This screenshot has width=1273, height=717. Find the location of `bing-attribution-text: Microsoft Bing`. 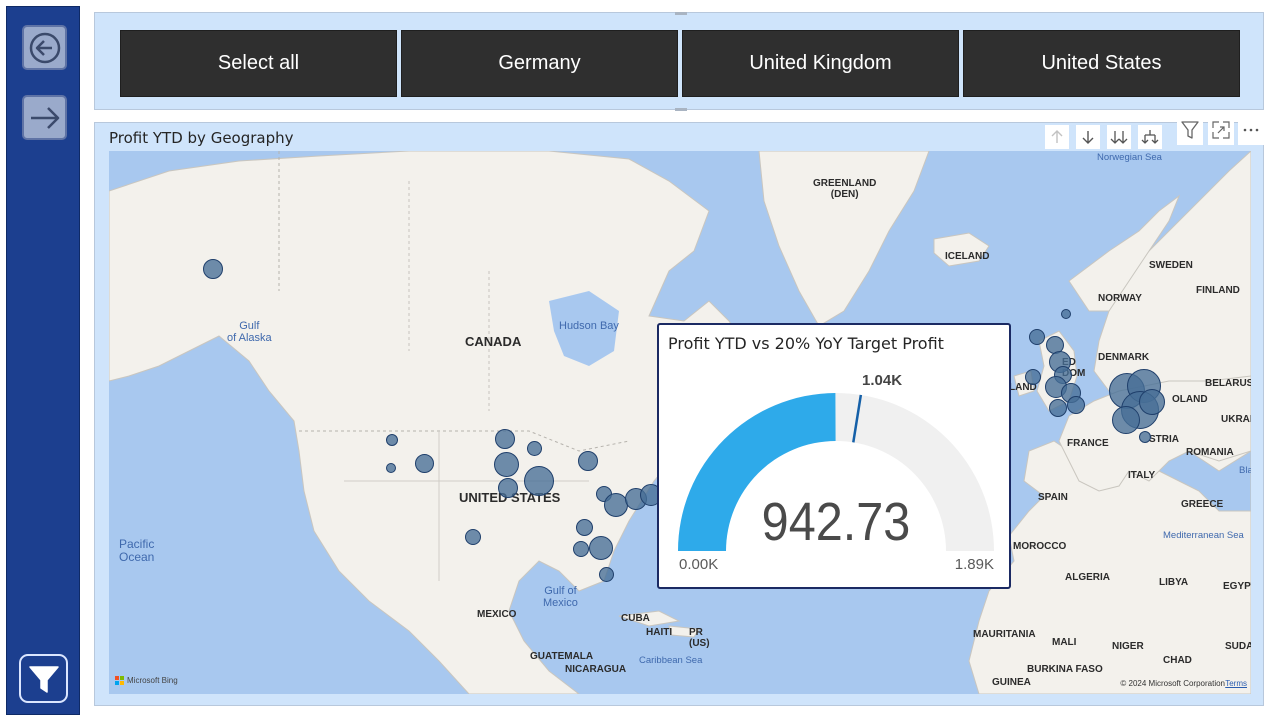

bing-attribution-text: Microsoft Bing is located at coordinates (152, 680).